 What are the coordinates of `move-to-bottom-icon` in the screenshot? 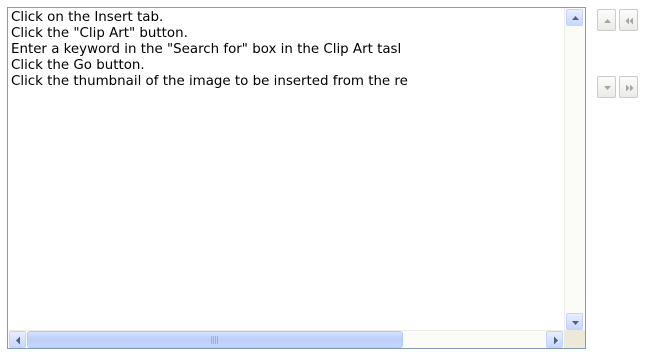 It's located at (630, 88).